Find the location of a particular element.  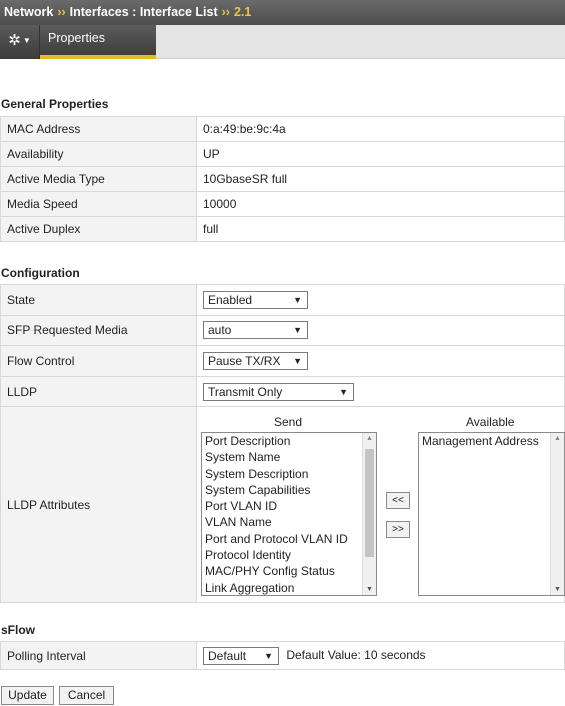

table-row: LLDP Transmit Only ▼ is located at coordinates (282, 391).